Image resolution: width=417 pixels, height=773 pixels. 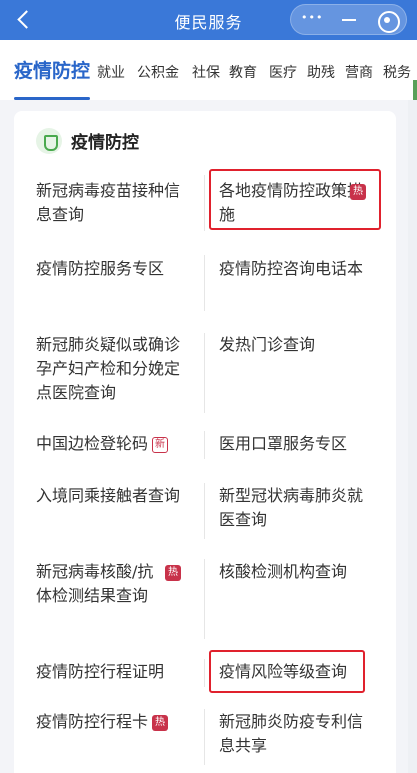 I want to click on tab-business: 营商, so click(x=359, y=72).